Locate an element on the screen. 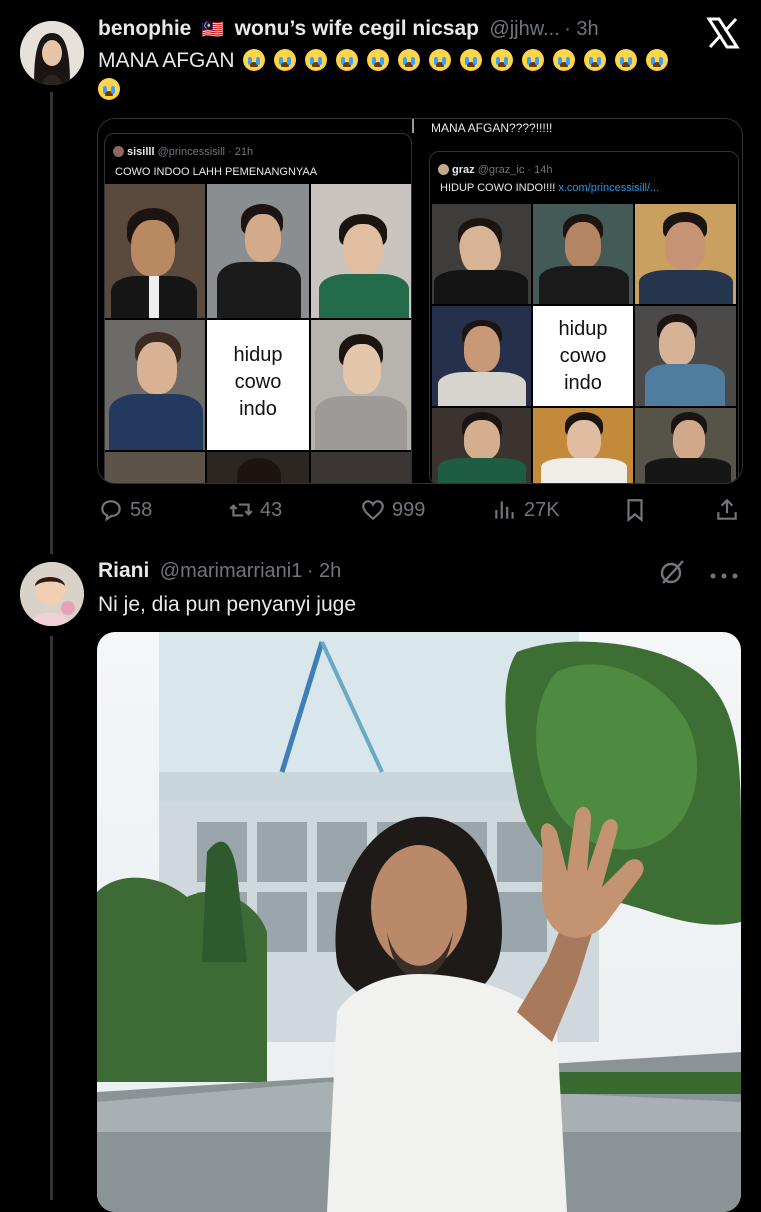 The width and height of the screenshot is (761, 1212). tweet-text: MANA AFGAN is located at coordinates (418, 75).